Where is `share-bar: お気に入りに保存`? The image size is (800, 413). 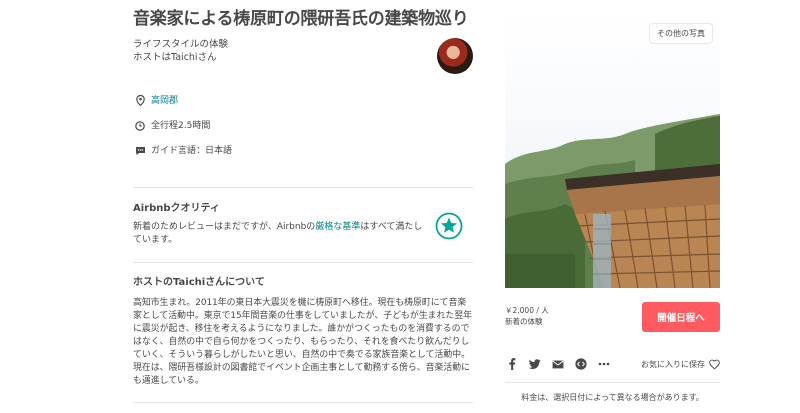 share-bar: お気に入りに保存 is located at coordinates (612, 364).